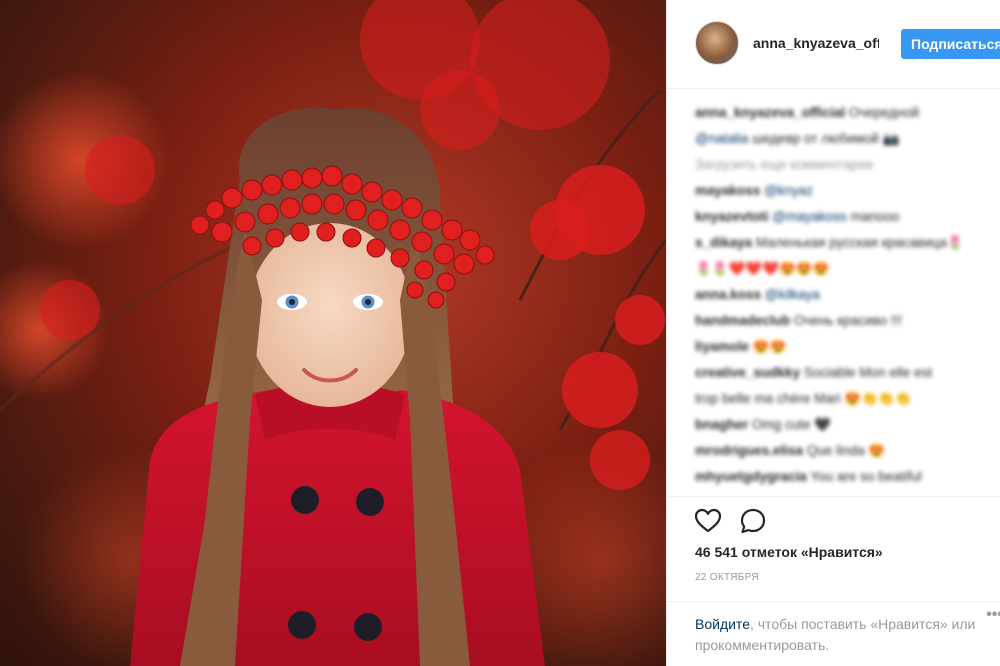  What do you see at coordinates (727, 190) in the screenshot?
I see `comment-username: mayakoss` at bounding box center [727, 190].